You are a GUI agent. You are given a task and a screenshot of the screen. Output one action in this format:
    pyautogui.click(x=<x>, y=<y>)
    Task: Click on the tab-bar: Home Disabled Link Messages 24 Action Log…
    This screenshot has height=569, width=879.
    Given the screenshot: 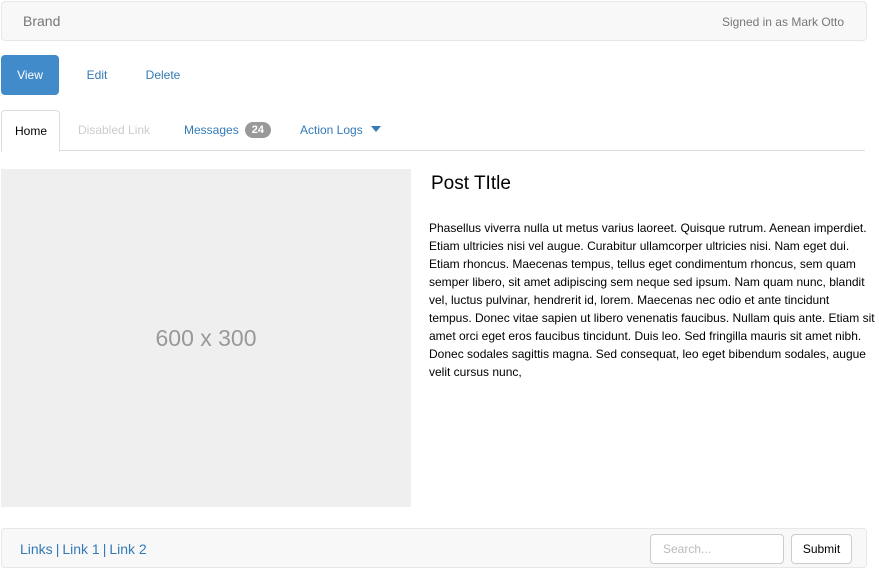 What is the action you would take?
    pyautogui.click(x=433, y=131)
    